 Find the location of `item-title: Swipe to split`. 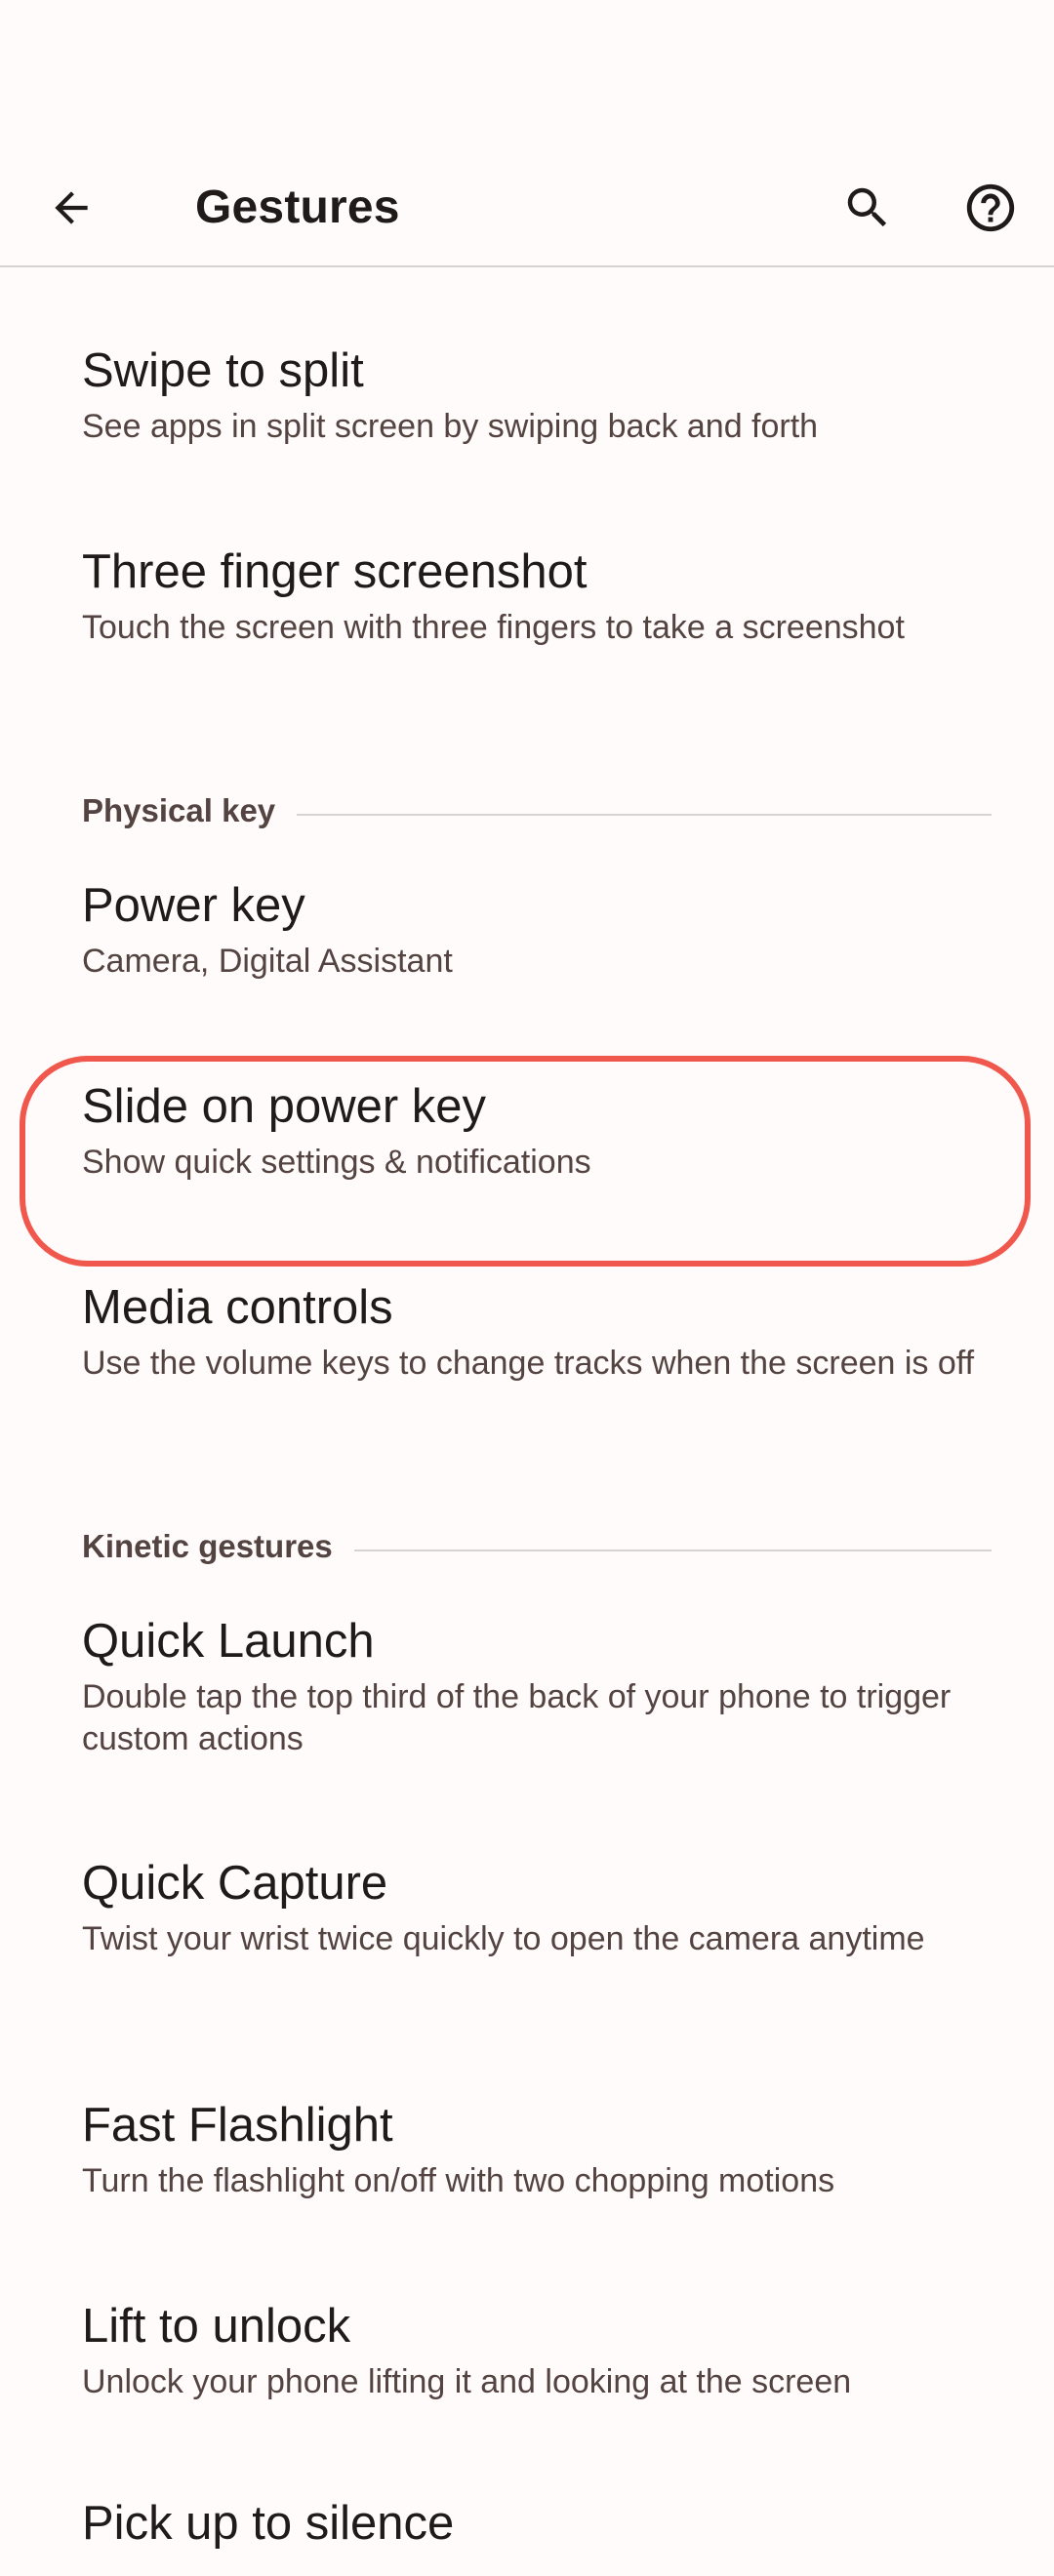

item-title: Swipe to split is located at coordinates (223, 370).